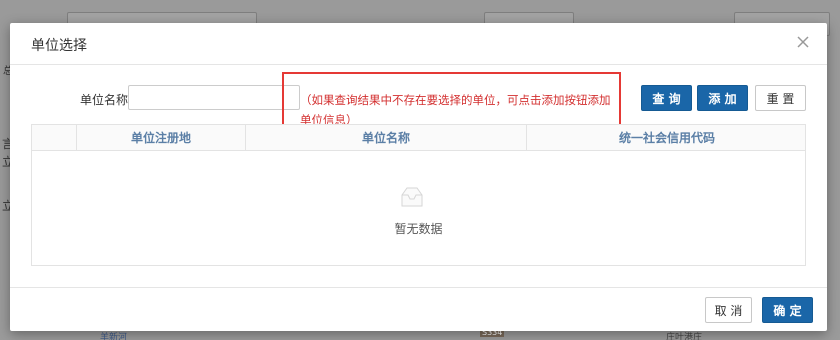 The width and height of the screenshot is (840, 340). Describe the element at coordinates (455, 110) in the screenshot. I see `hint-text: （如果查询结果中不存在要选择的单位，可点击添加按钮添加单位信息）` at that location.